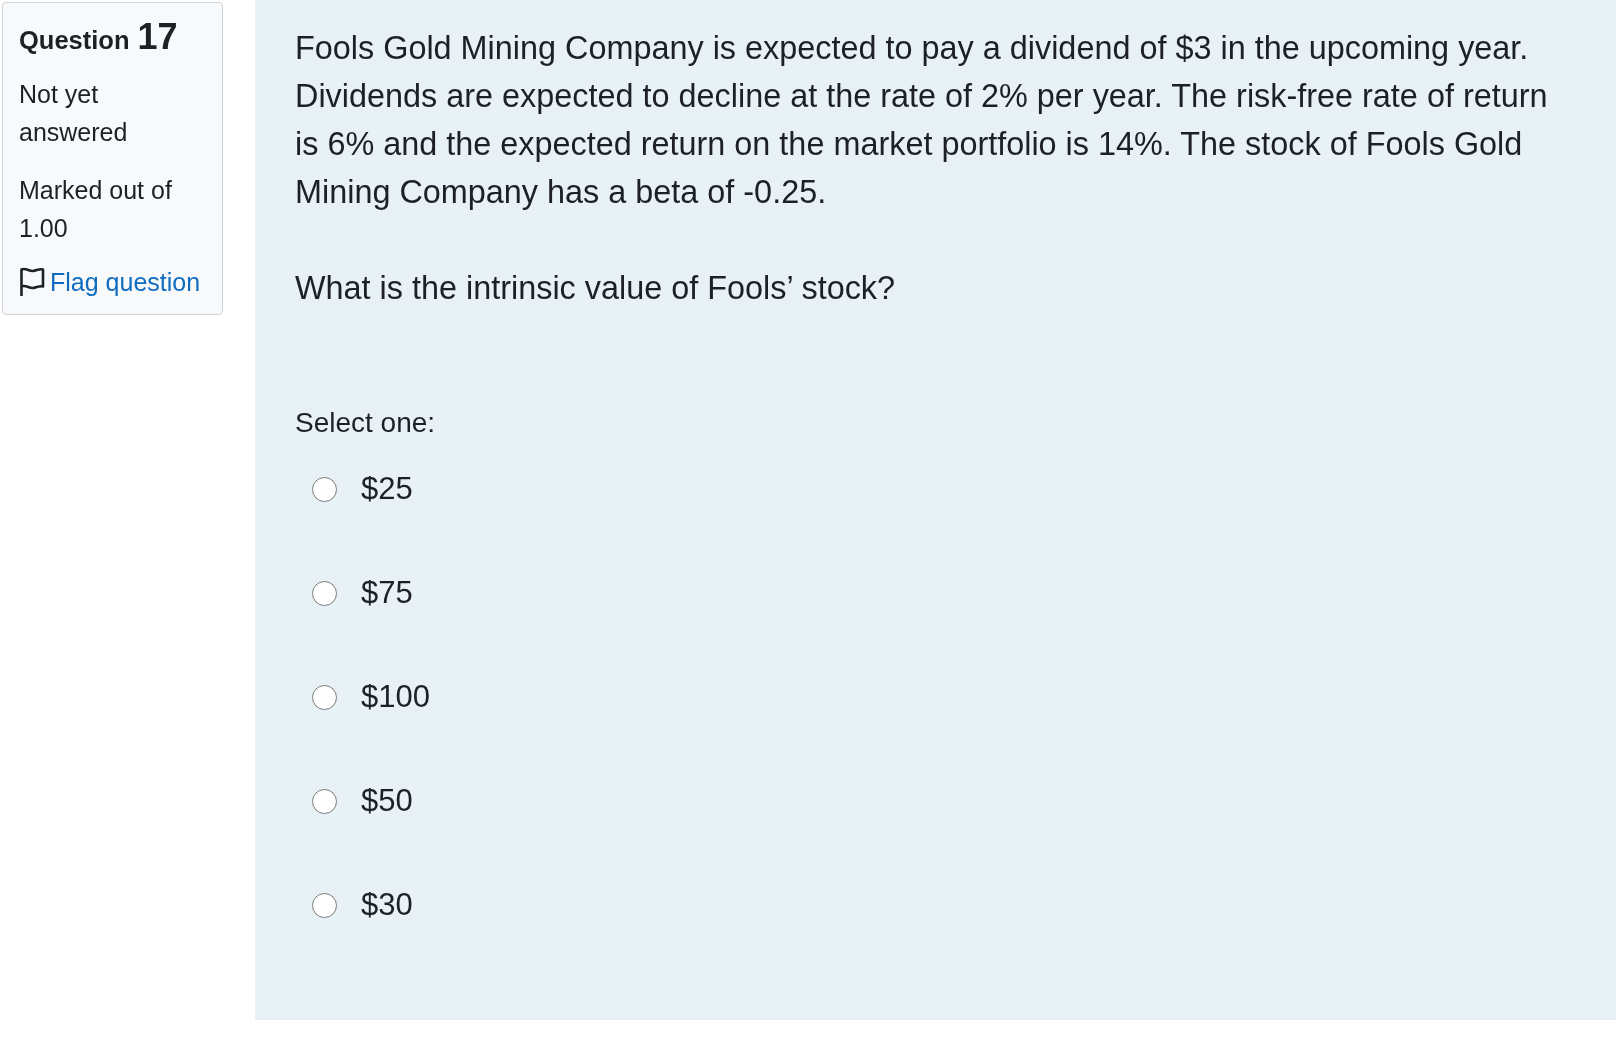 This screenshot has width=1616, height=1052. What do you see at coordinates (922, 120) in the screenshot?
I see `question-text: Fools Gold Mining Company is expected to pay a dividend of $3 in the upcoming year. Dividends are expected to decline at the rate of 2% per year. The risk-free rate of return is 6% and the expected return on the market portfolio is 14%. The stock of Fools Gold Mining Company has a beta of -0.25.` at bounding box center [922, 120].